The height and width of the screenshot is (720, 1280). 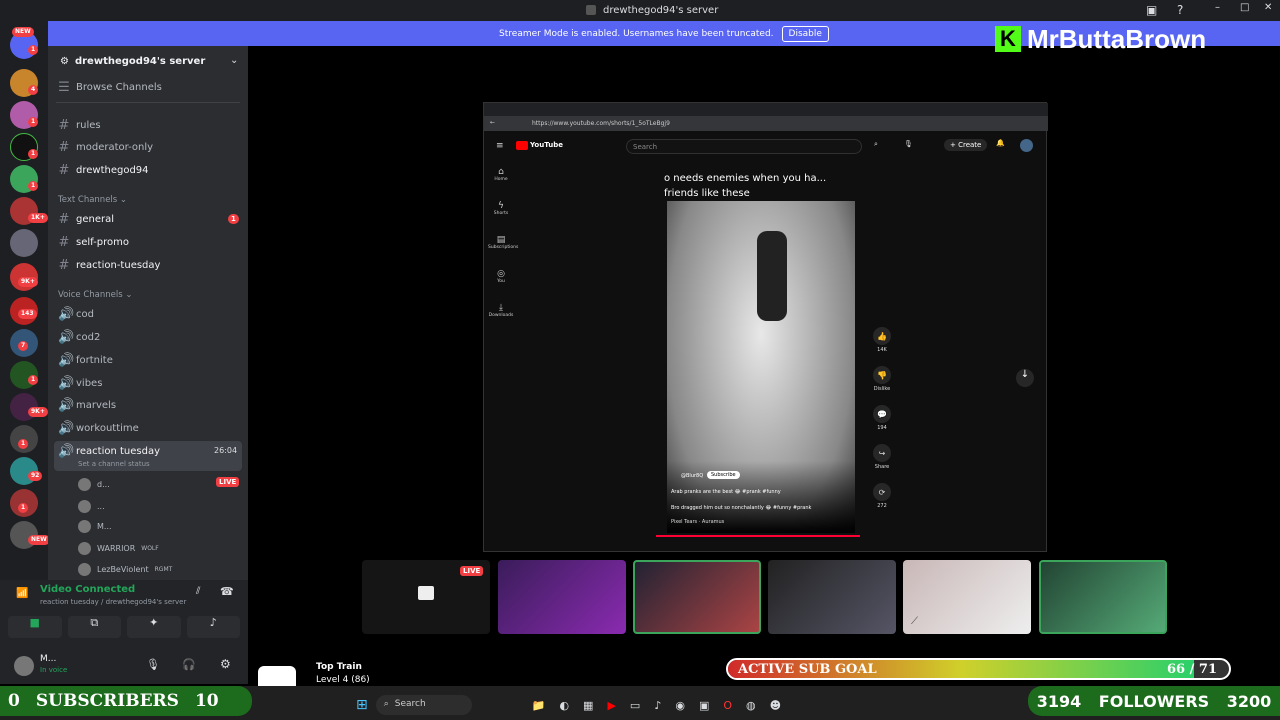 What do you see at coordinates (87, 405) in the screenshot?
I see `voice-channel-marvels: 🔊 marvels` at bounding box center [87, 405].